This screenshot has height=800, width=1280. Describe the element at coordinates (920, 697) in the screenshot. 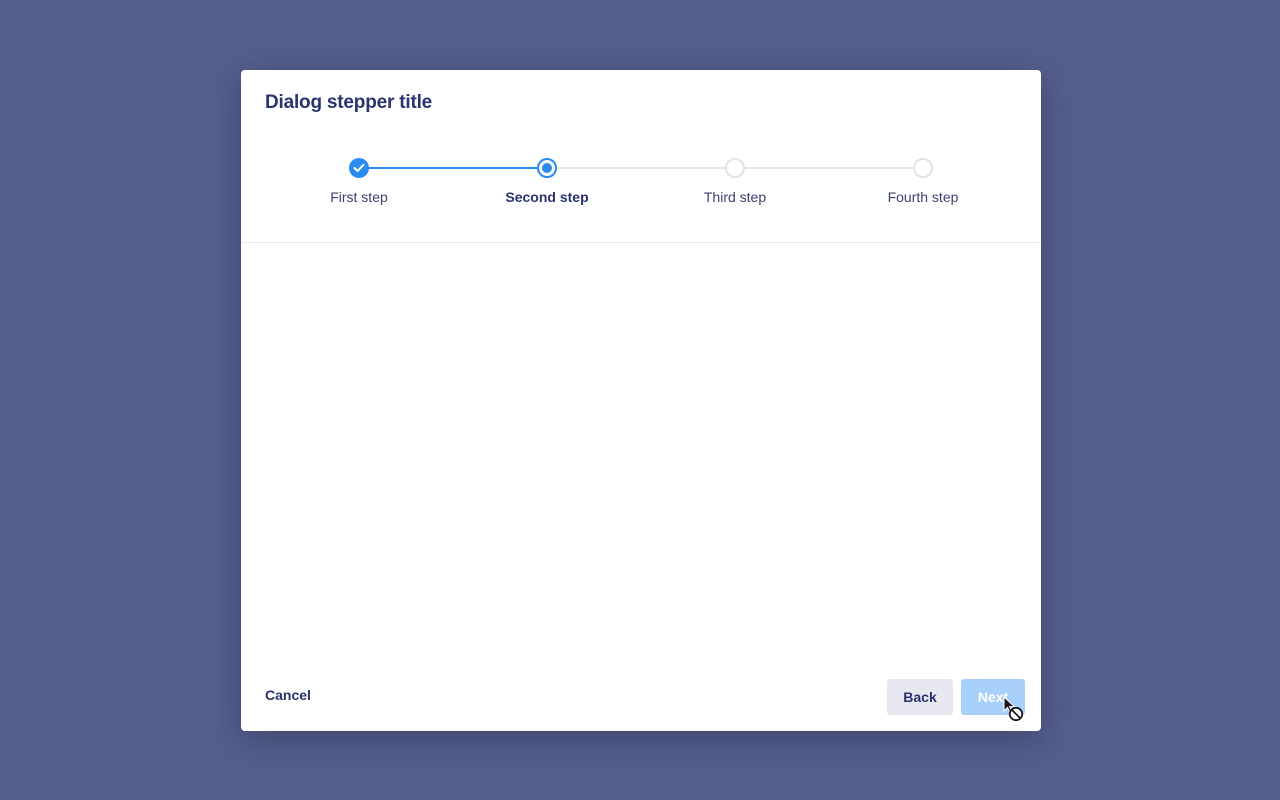

I see `back-button: Back` at that location.